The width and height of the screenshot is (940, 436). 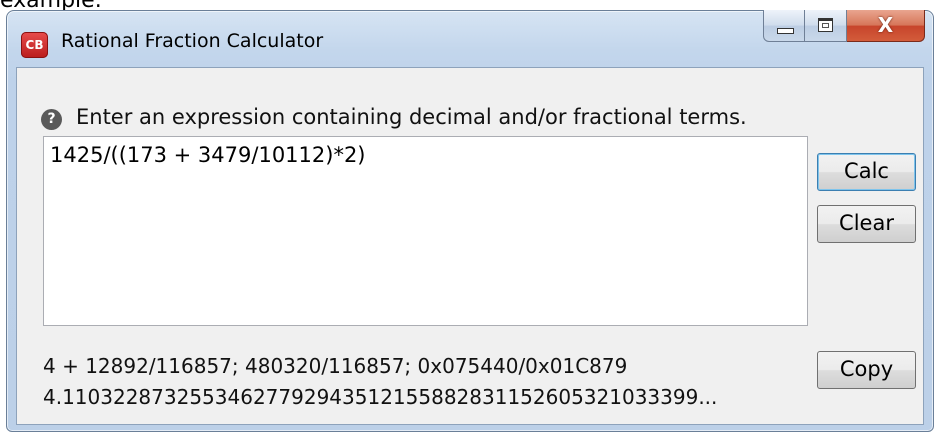 What do you see at coordinates (470, 38) in the screenshot?
I see `title-bar: CB Rational Fraction Calculator X` at bounding box center [470, 38].